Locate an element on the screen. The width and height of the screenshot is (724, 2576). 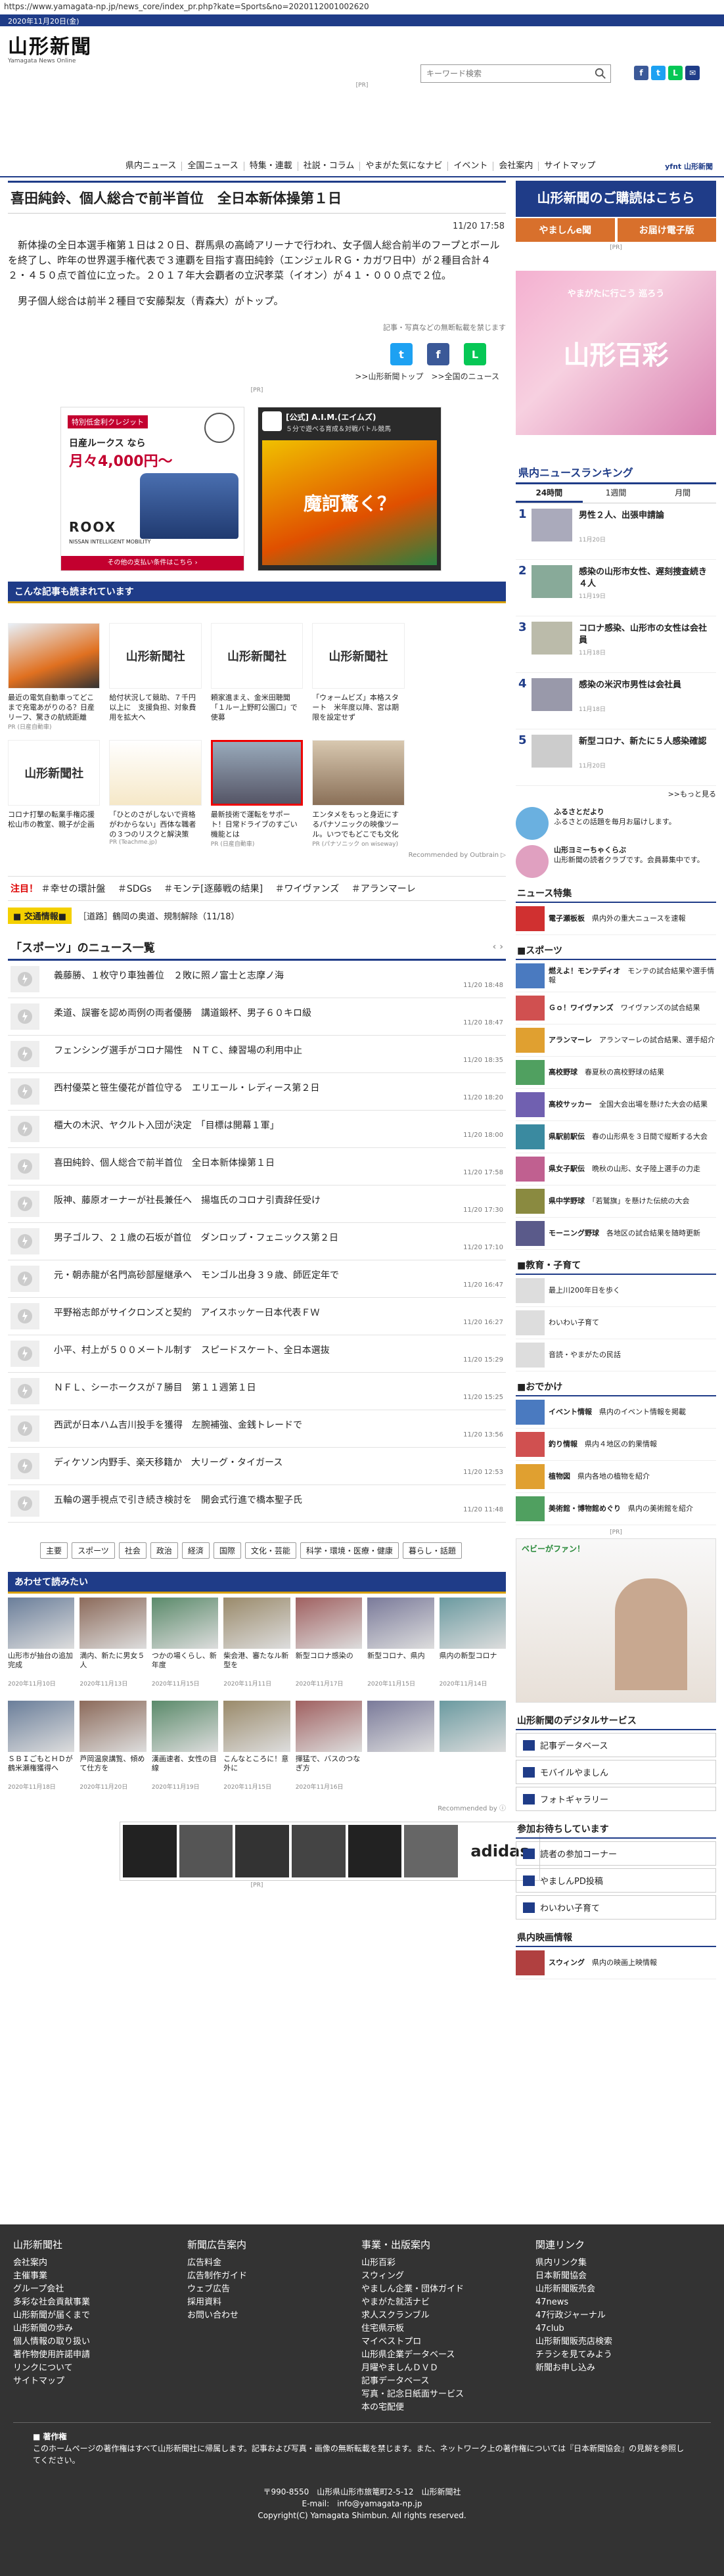
nav-zenkoku: 全国ニュース is located at coordinates (212, 166).